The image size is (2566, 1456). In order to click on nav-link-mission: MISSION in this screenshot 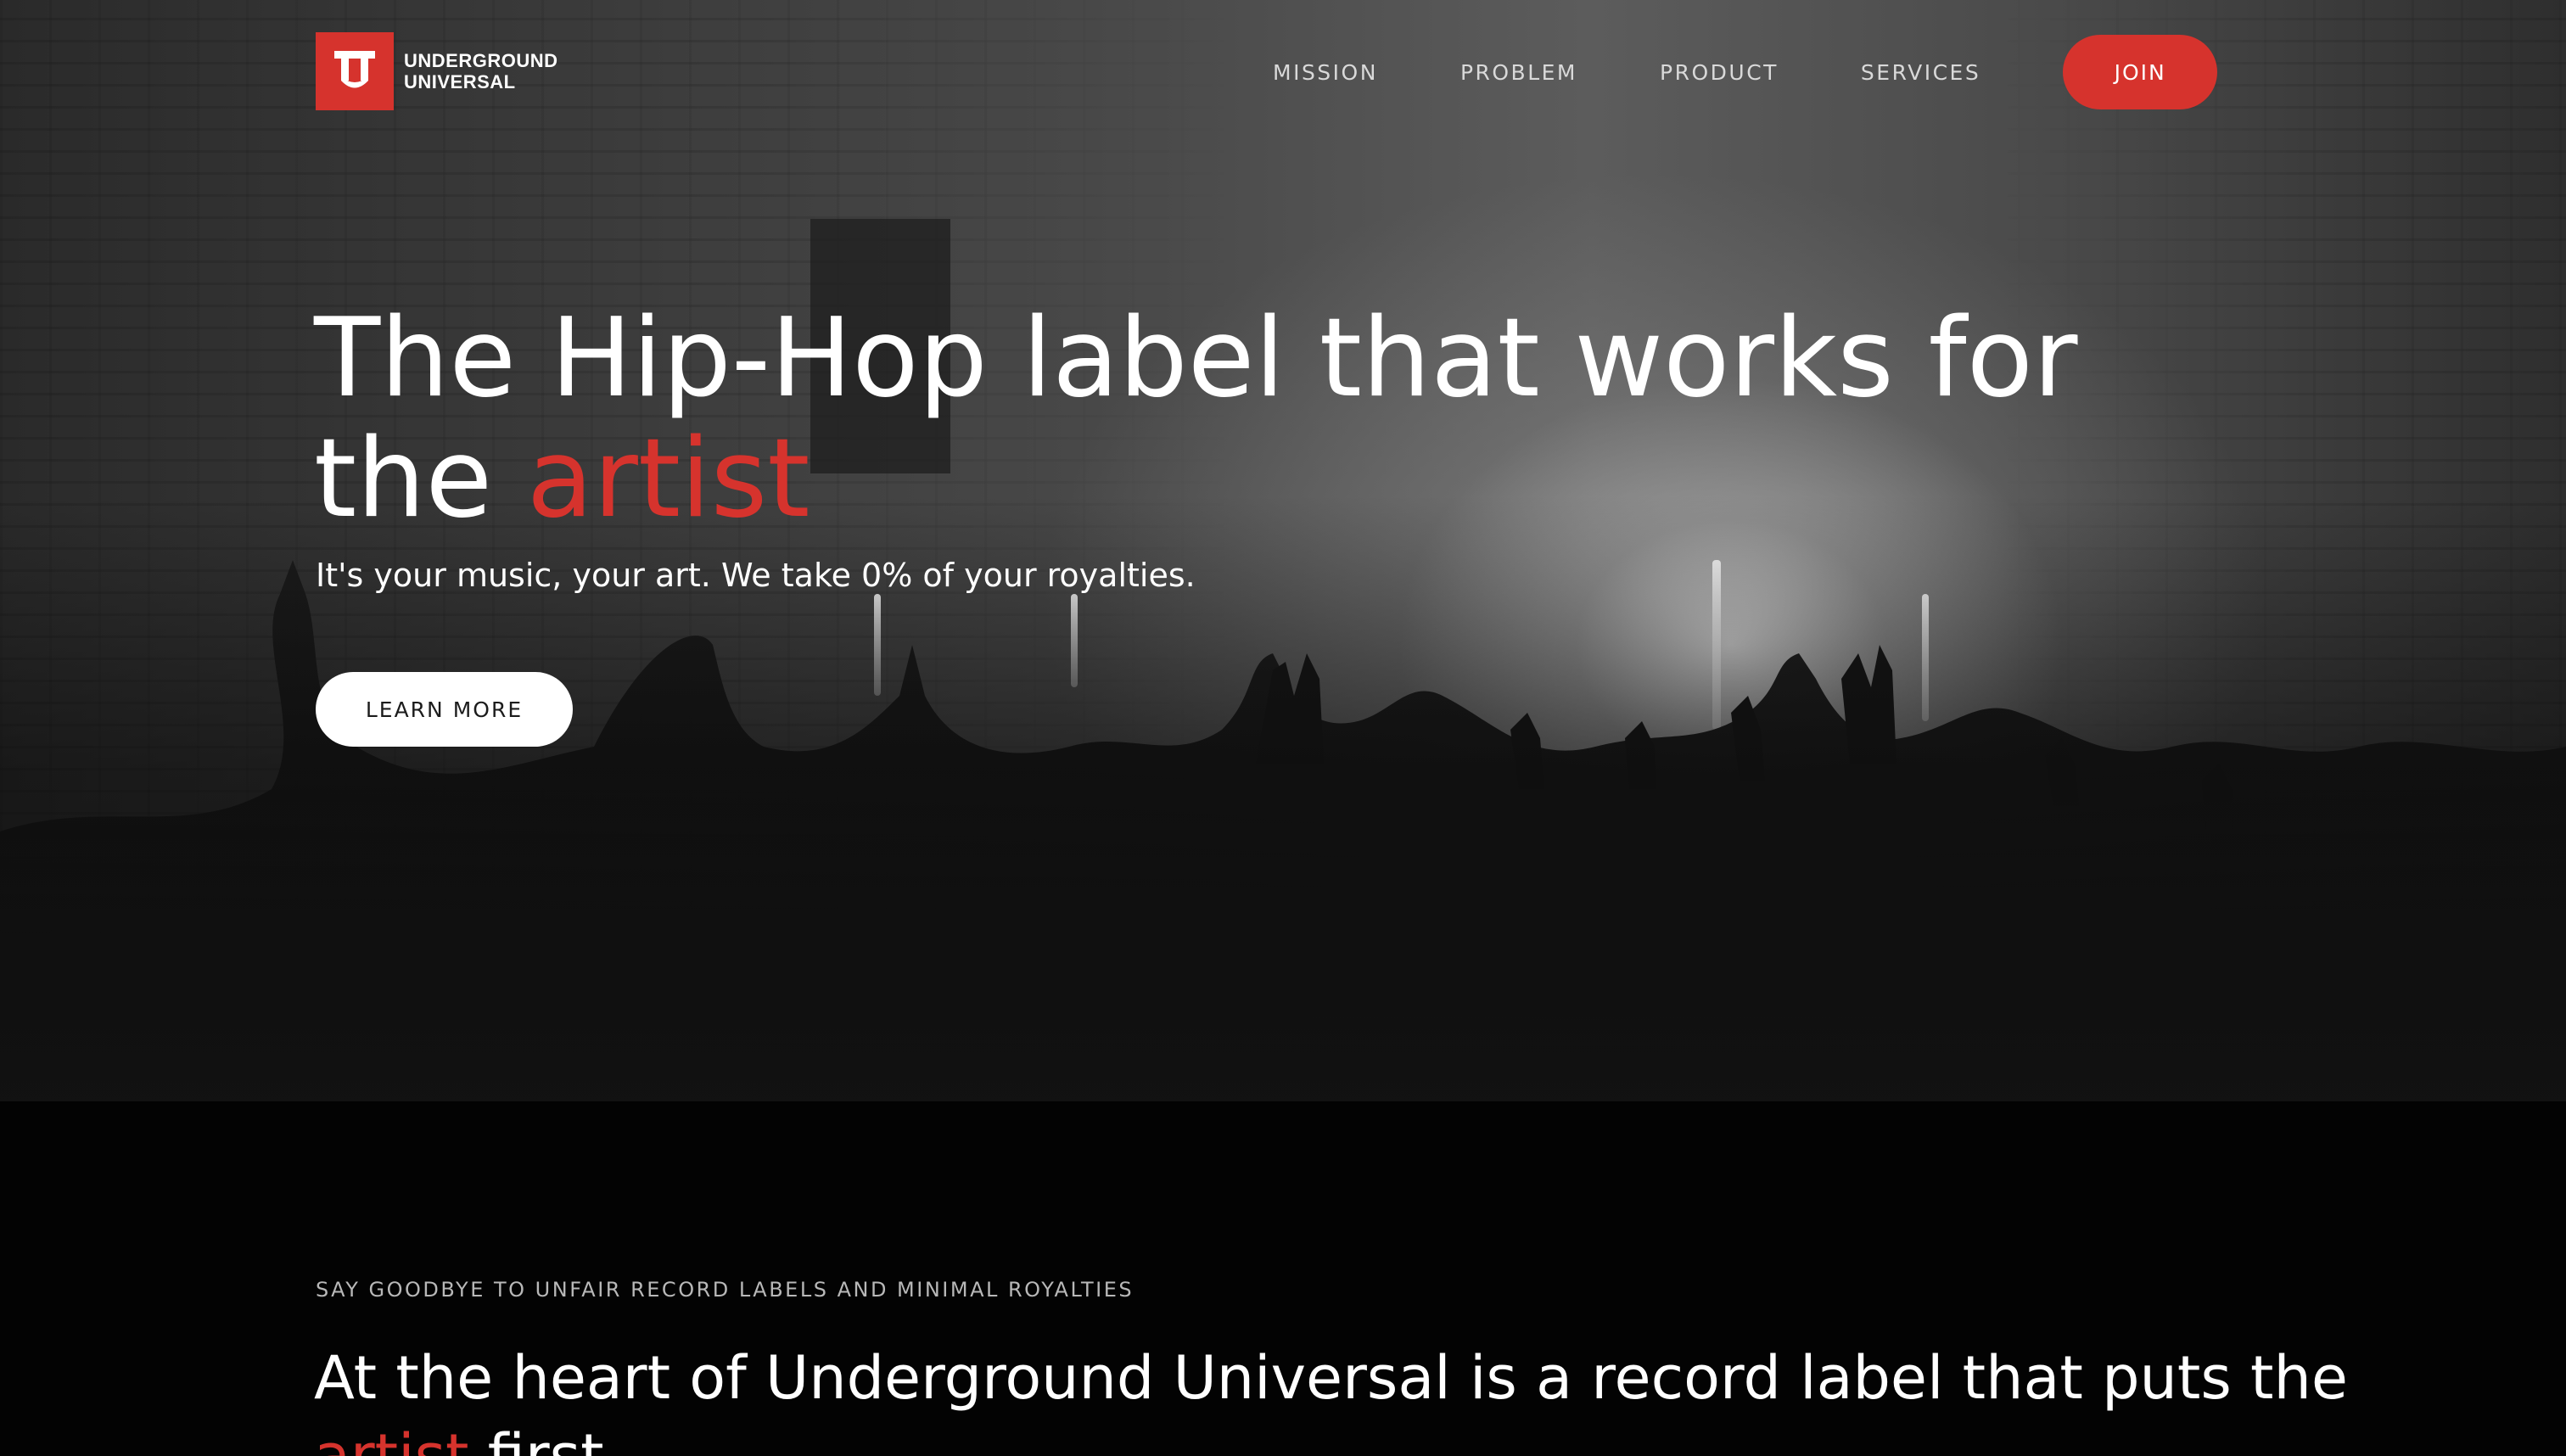, I will do `click(1325, 72)`.